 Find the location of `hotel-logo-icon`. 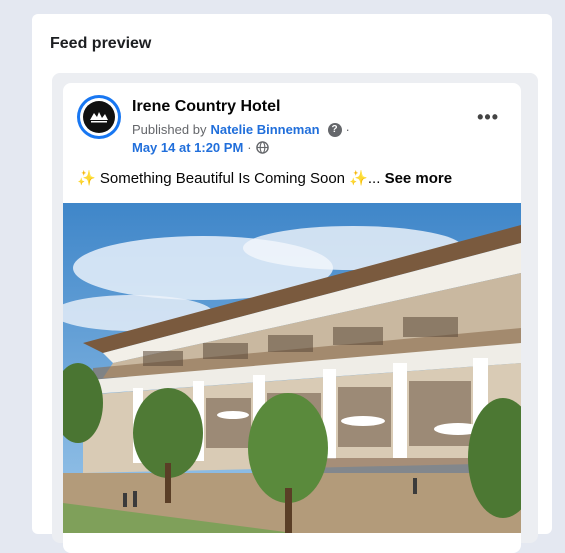

hotel-logo-icon is located at coordinates (99, 117).